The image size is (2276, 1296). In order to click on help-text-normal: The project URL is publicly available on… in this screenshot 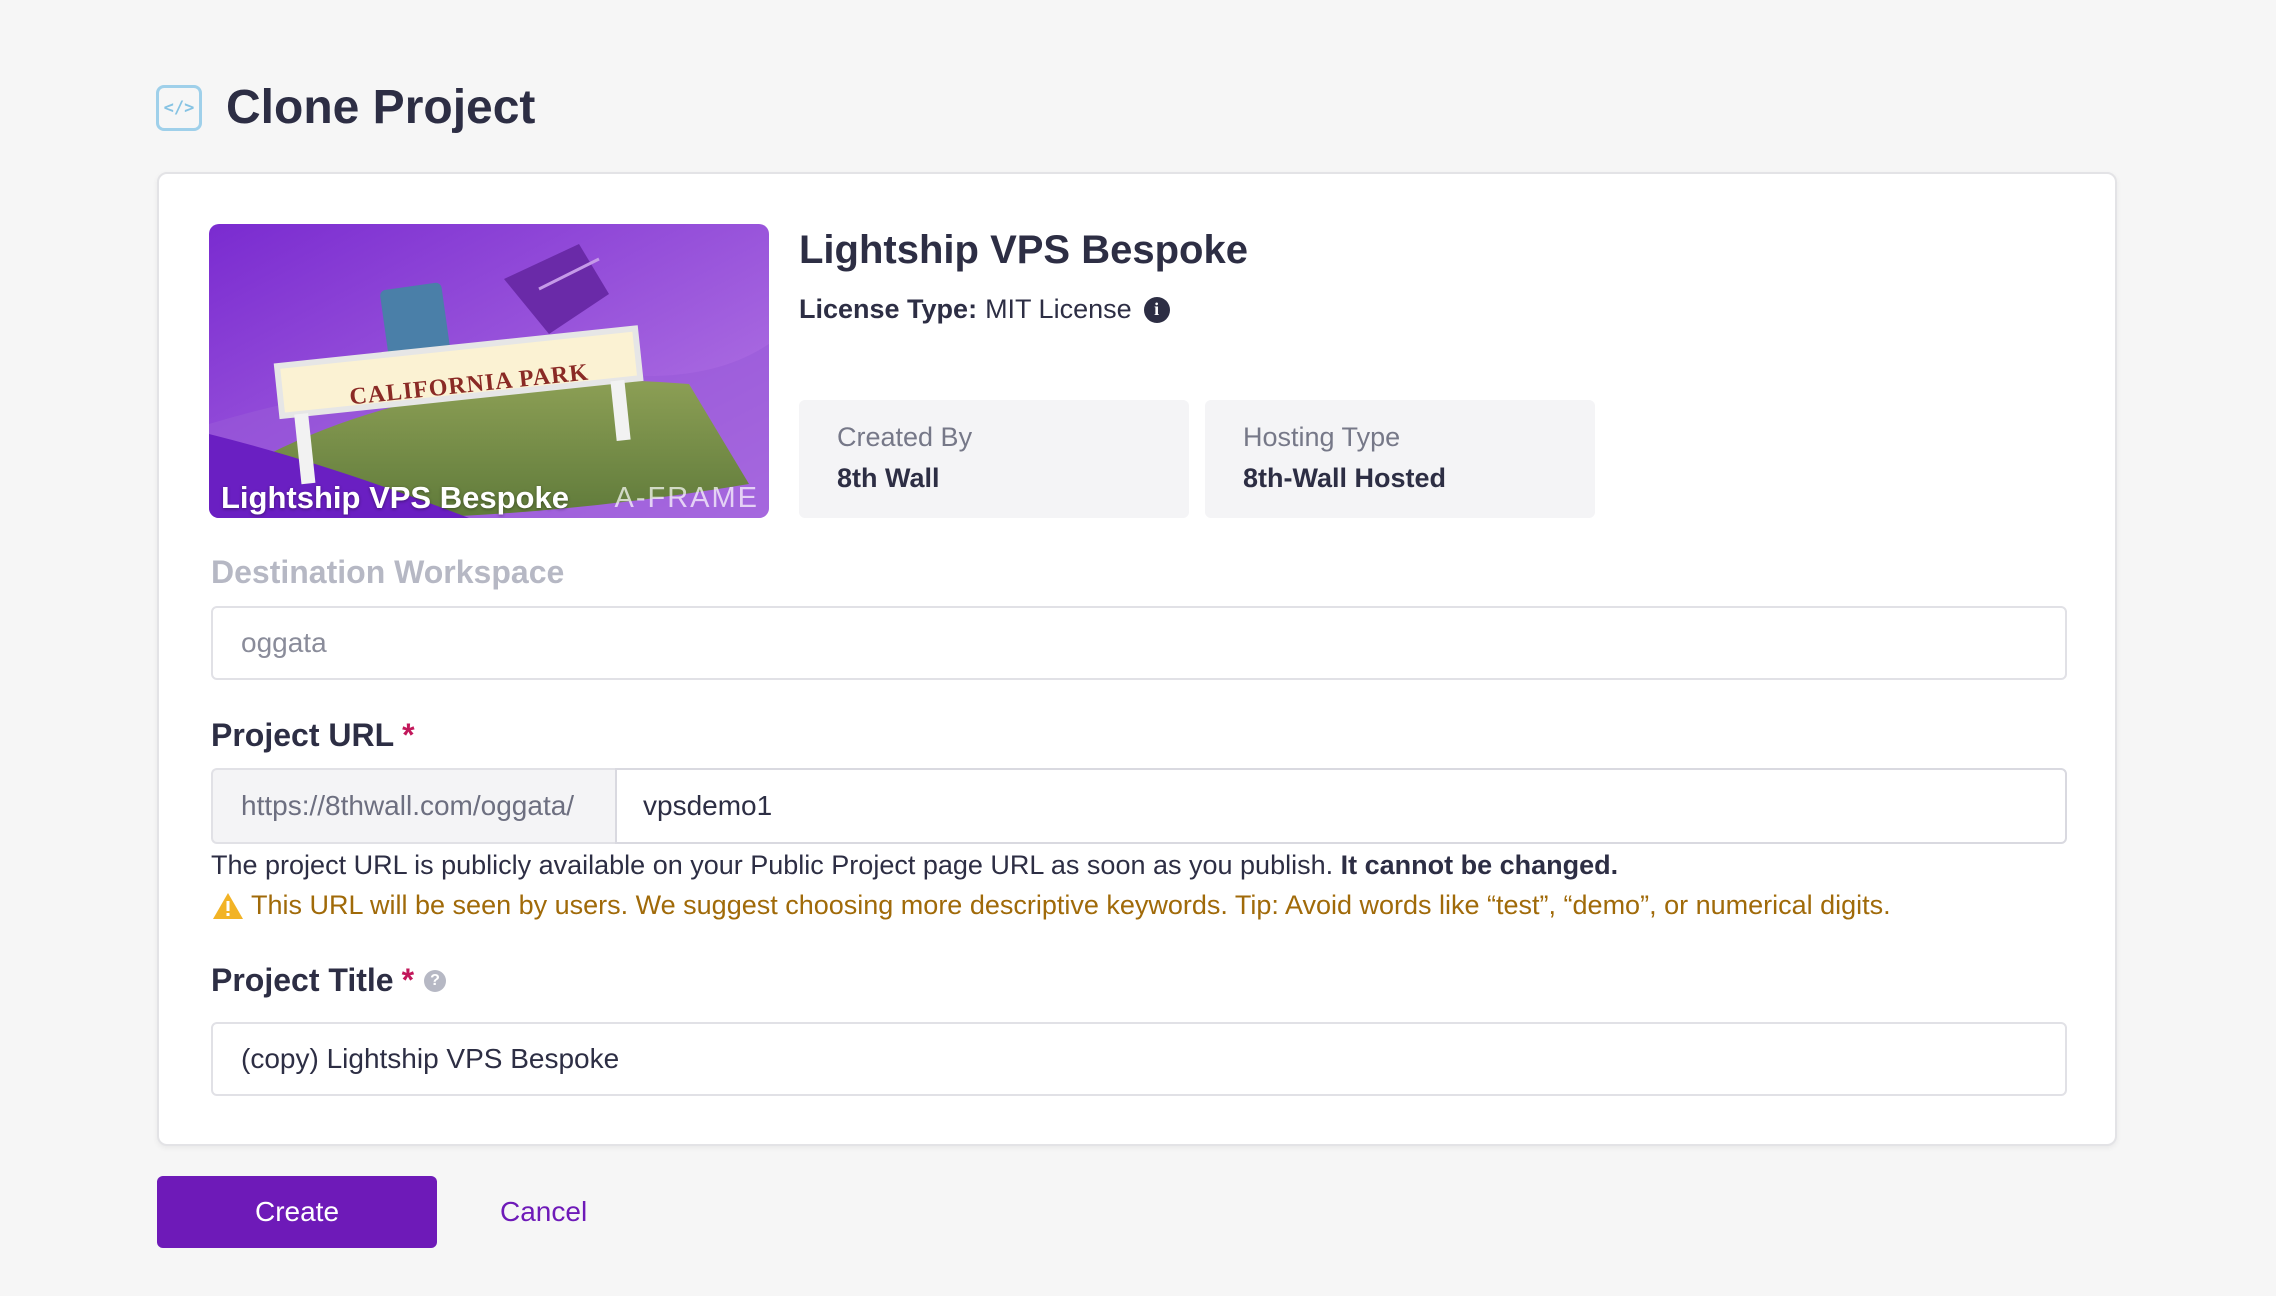, I will do `click(772, 865)`.